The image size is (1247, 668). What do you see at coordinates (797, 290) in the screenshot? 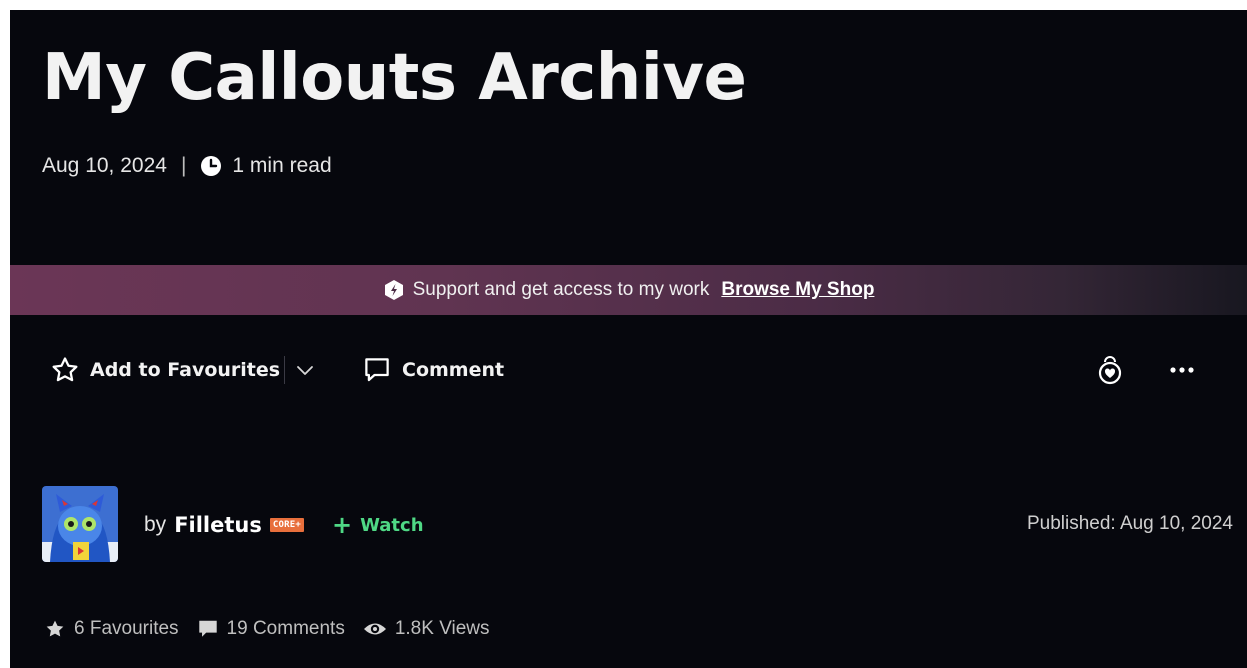
I see `browse-shop-link: Browse My Shop` at bounding box center [797, 290].